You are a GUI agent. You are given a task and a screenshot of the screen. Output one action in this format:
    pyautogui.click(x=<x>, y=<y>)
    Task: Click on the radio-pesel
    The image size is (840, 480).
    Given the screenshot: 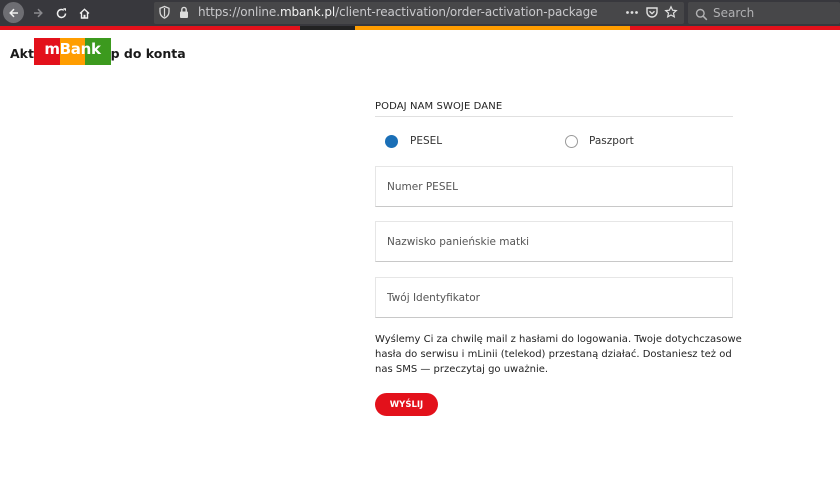 What is the action you would take?
    pyautogui.click(x=391, y=141)
    